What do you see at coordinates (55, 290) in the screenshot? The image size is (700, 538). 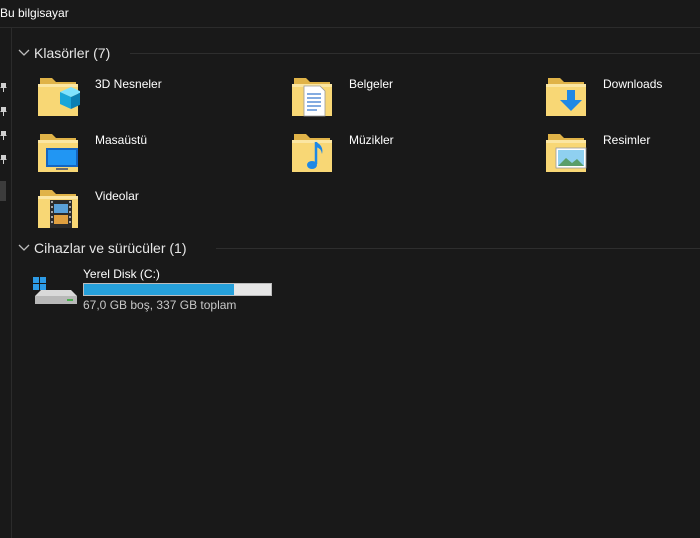 I see `windows-drive-icon` at bounding box center [55, 290].